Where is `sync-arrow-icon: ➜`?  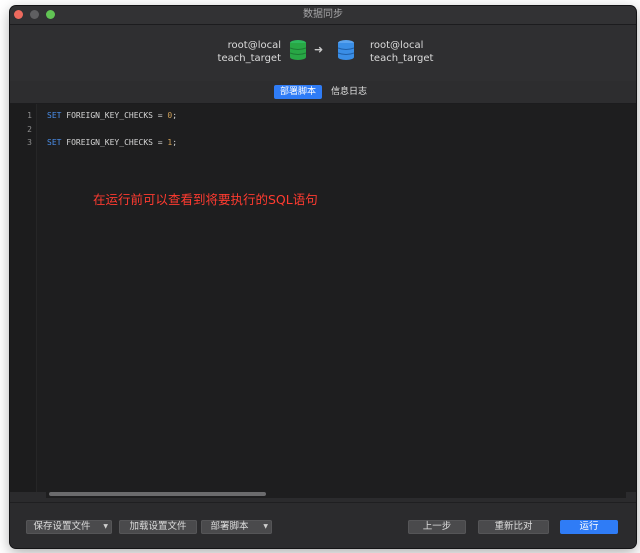
sync-arrow-icon: ➜ is located at coordinates (319, 49).